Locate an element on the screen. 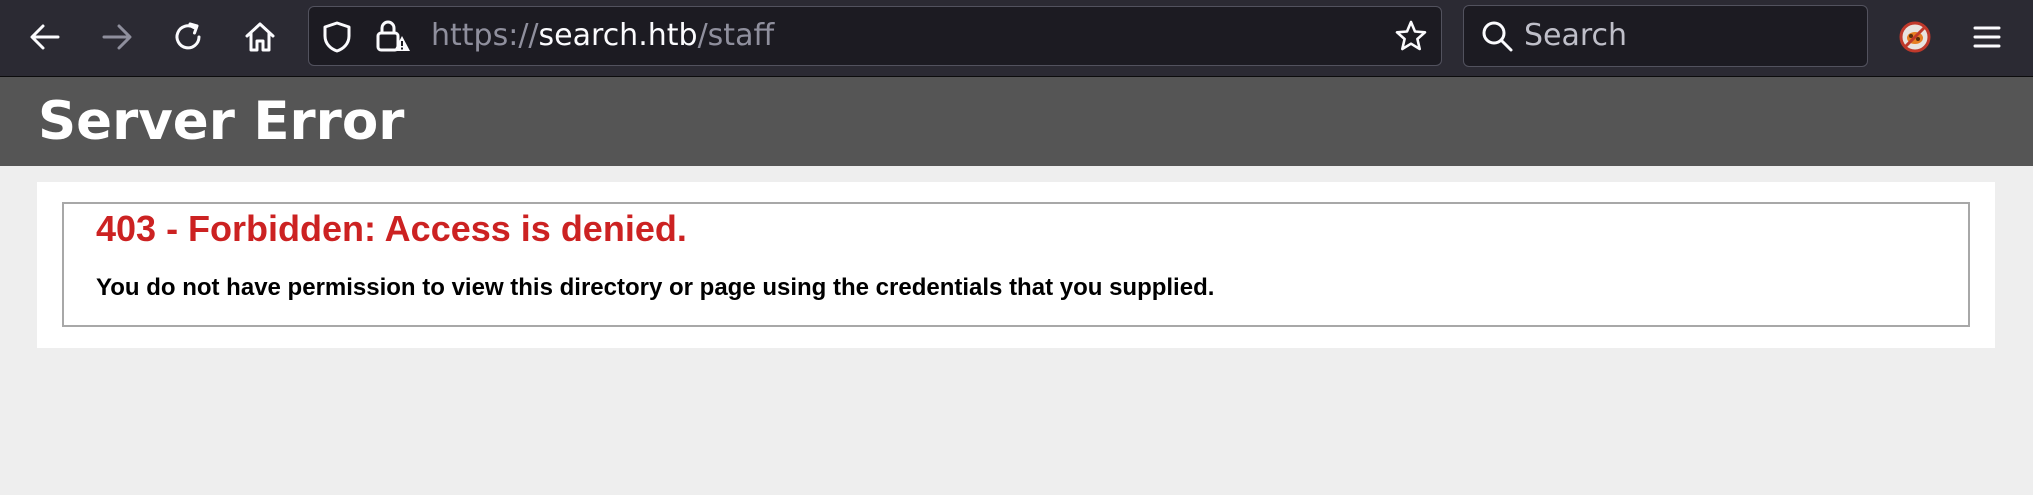 The height and width of the screenshot is (495, 2033). search-bar: Search is located at coordinates (1665, 36).